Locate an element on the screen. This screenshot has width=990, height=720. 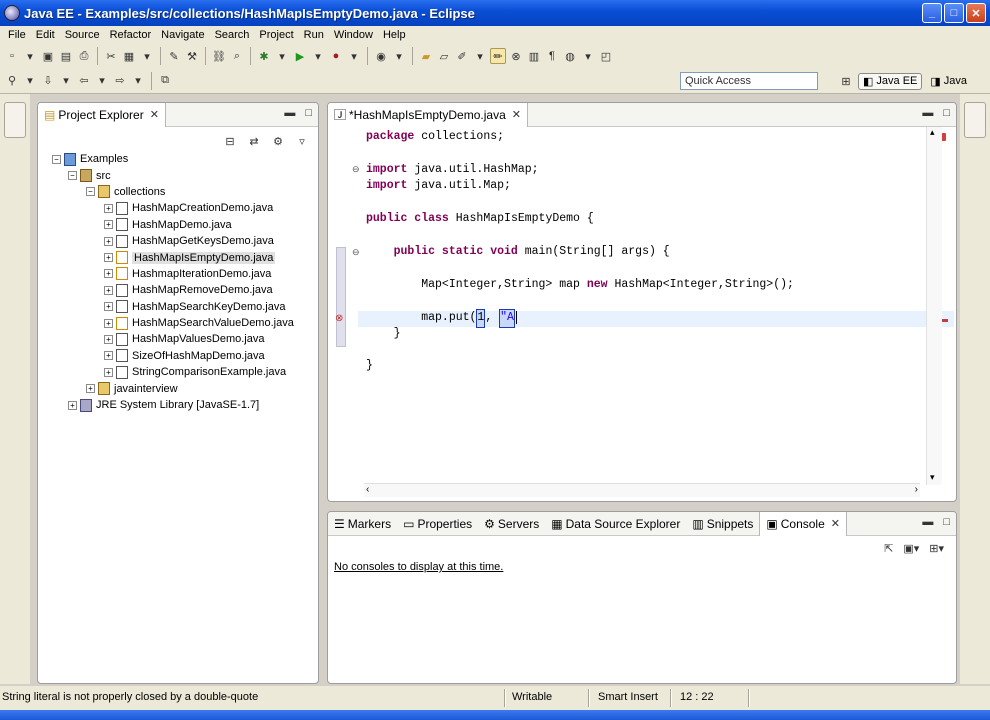
vertical-scrollbar: ▴ ▾ is located at coordinates (934, 306).